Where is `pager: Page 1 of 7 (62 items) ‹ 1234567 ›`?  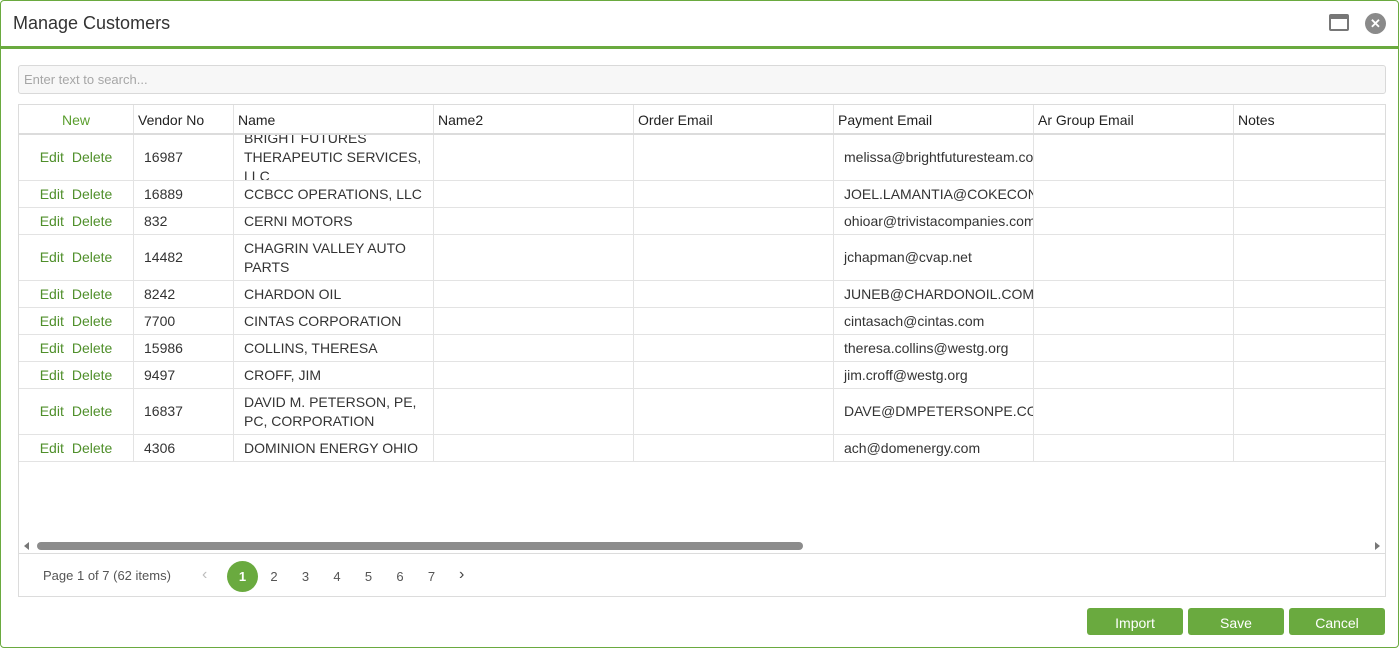 pager: Page 1 of 7 (62 items) ‹ 1234567 › is located at coordinates (702, 574).